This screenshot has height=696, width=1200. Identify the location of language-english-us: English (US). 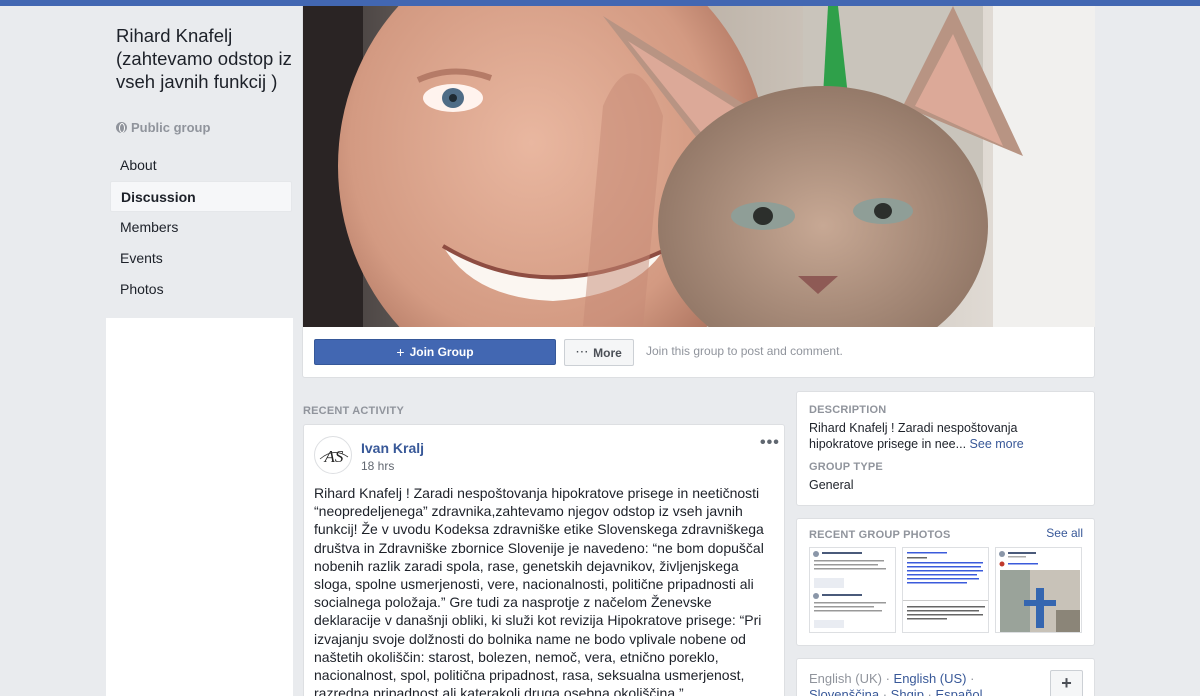
(930, 678).